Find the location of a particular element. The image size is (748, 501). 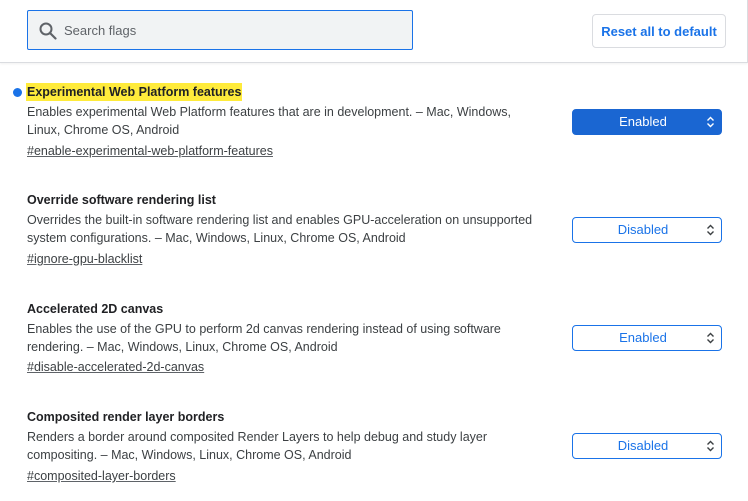

flag-title: Composited render layer borders is located at coordinates (126, 417).